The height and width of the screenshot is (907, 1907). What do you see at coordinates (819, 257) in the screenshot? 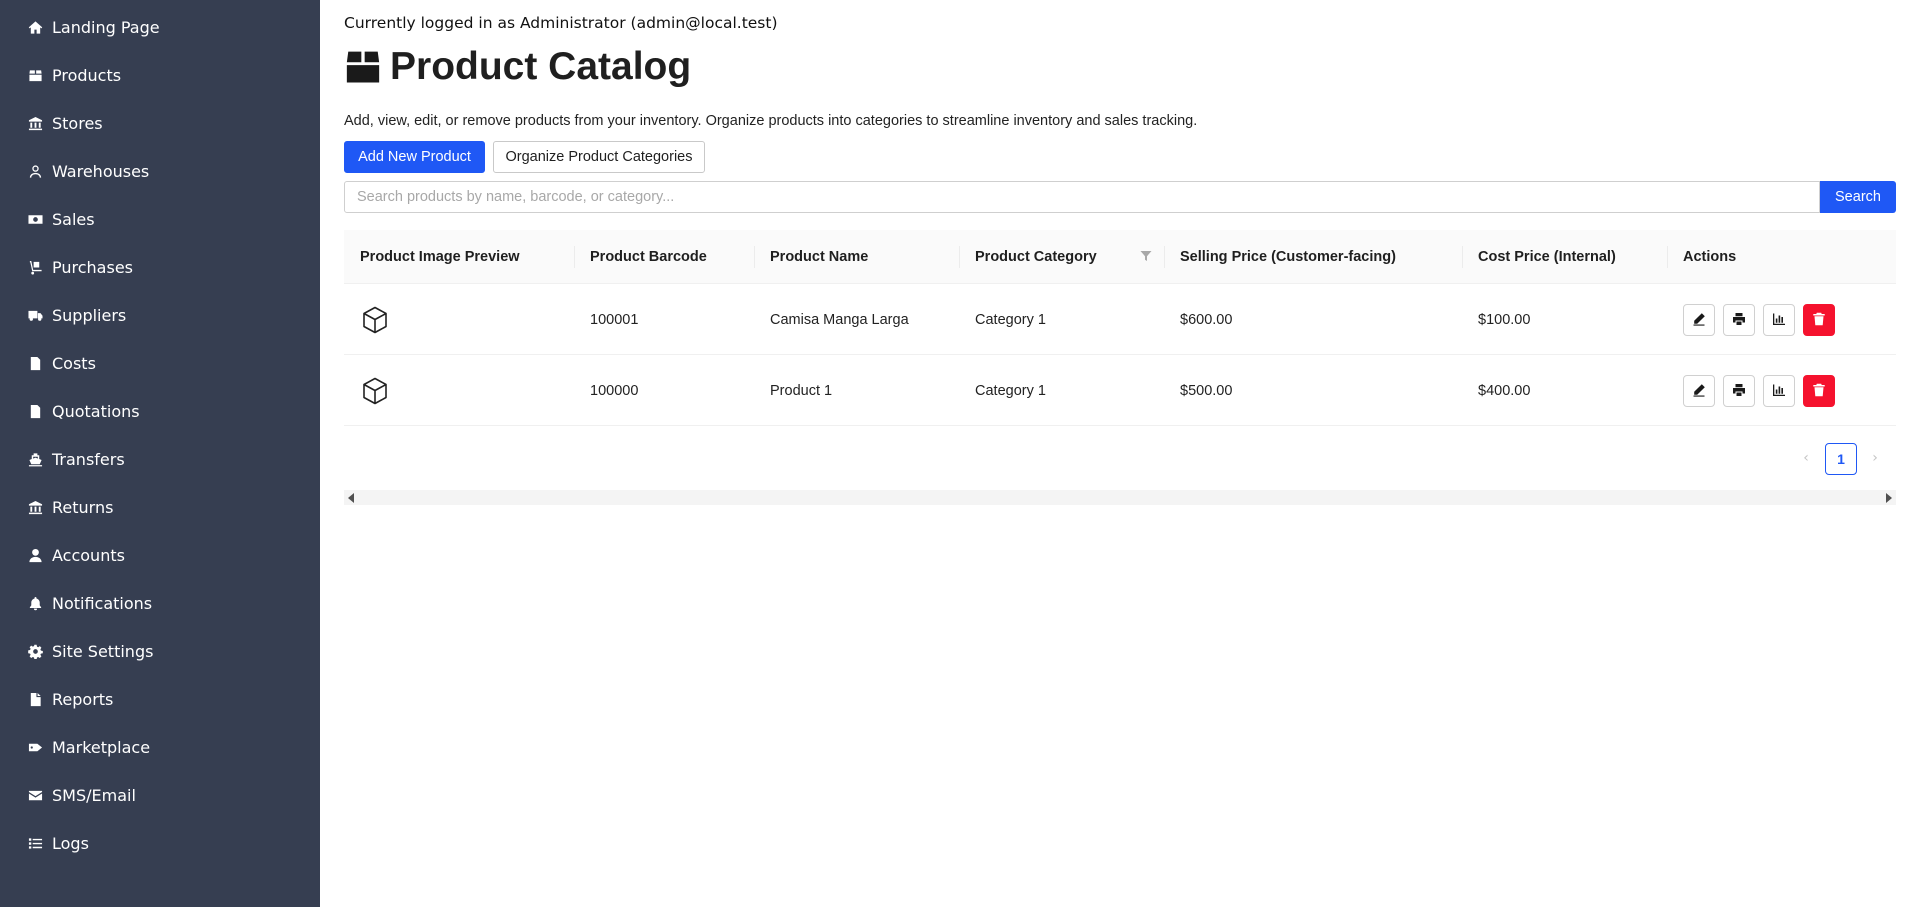
I see `column-header-name: Product Name` at bounding box center [819, 257].